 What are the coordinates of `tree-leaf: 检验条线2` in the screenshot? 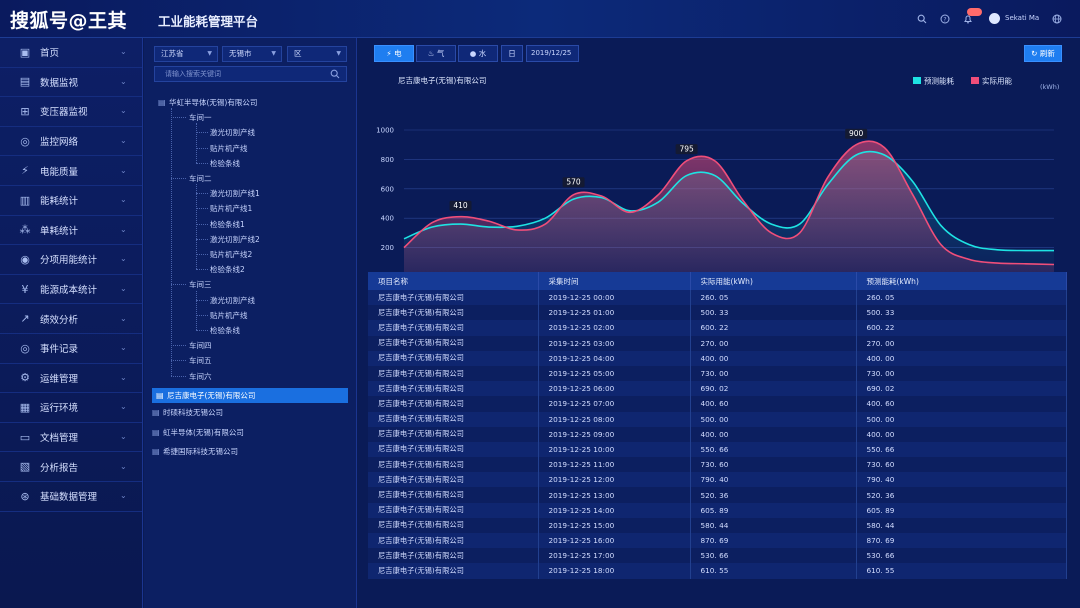 It's located at (227, 269).